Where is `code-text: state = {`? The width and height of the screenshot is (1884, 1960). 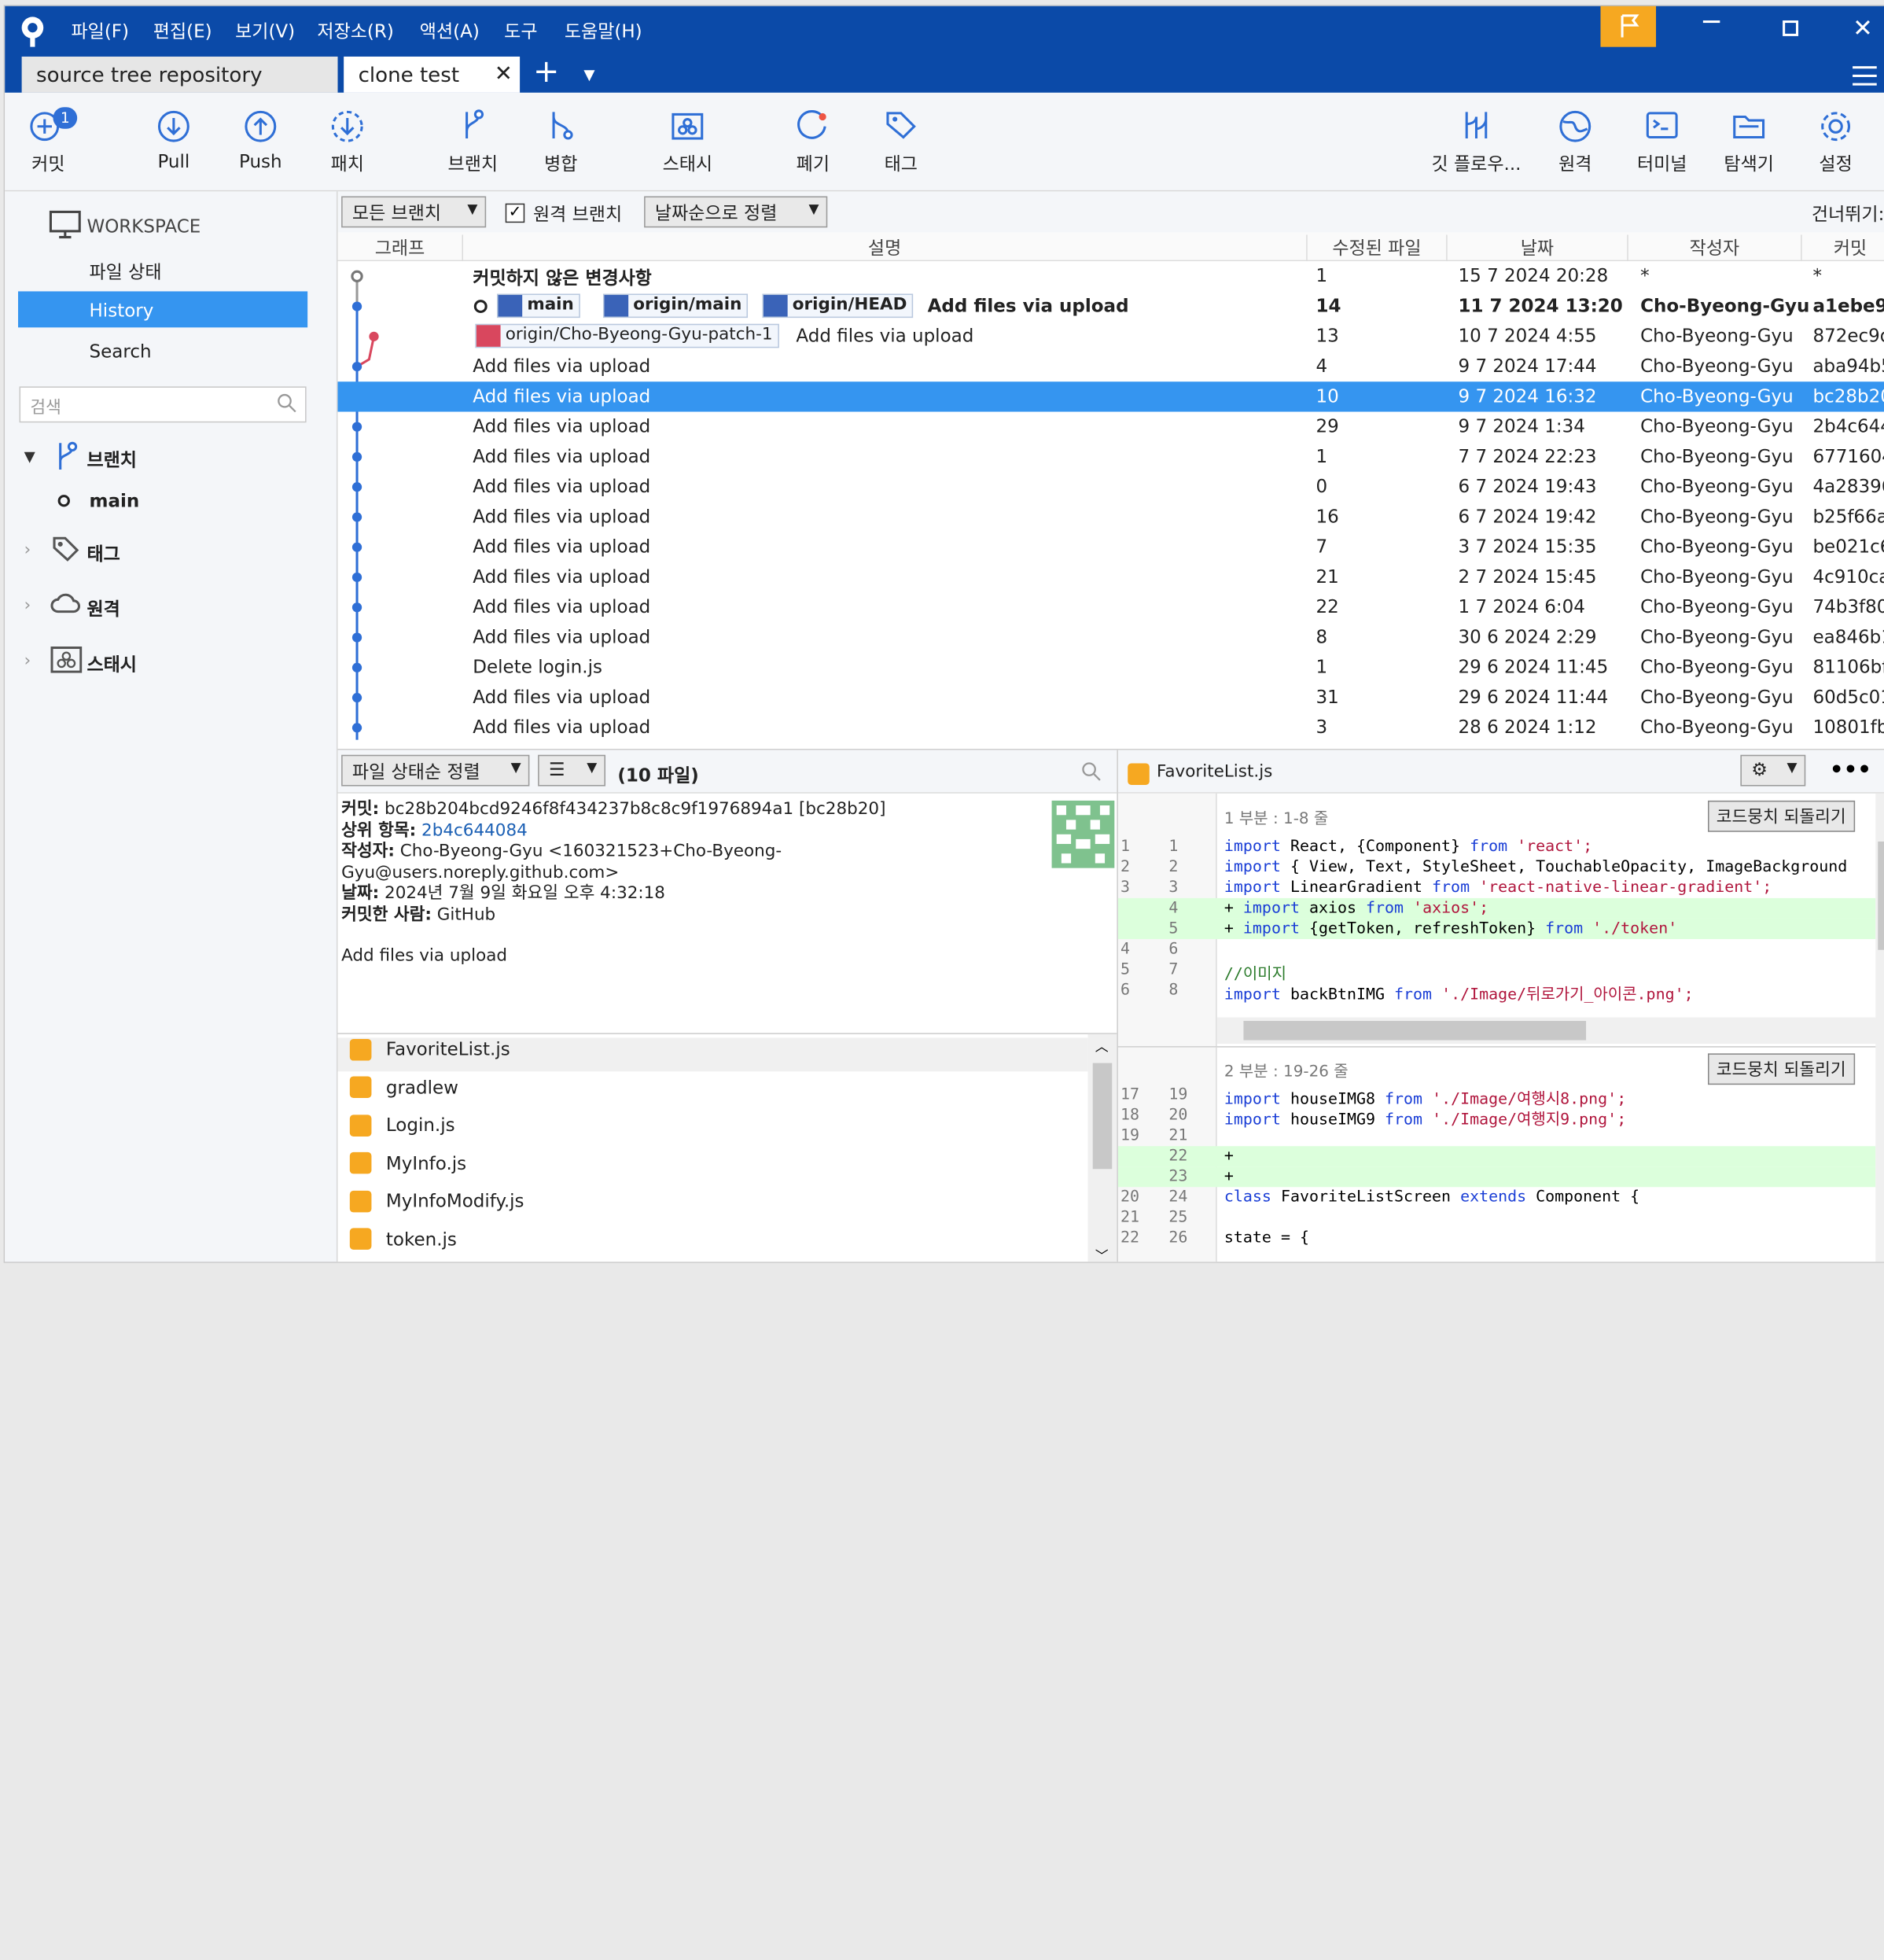
code-text: state = { is located at coordinates (1271, 1238).